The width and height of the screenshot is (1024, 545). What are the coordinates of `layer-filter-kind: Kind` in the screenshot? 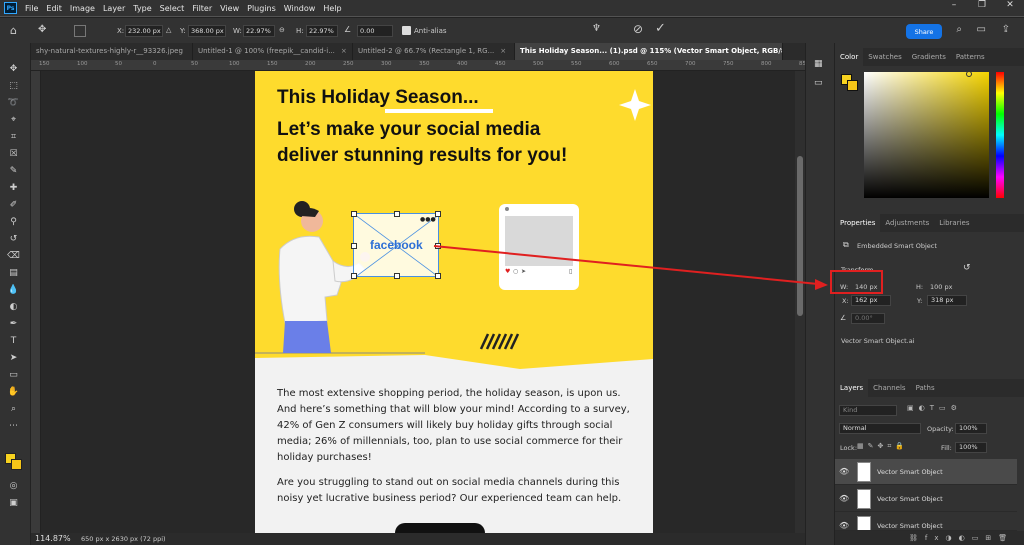 It's located at (868, 410).